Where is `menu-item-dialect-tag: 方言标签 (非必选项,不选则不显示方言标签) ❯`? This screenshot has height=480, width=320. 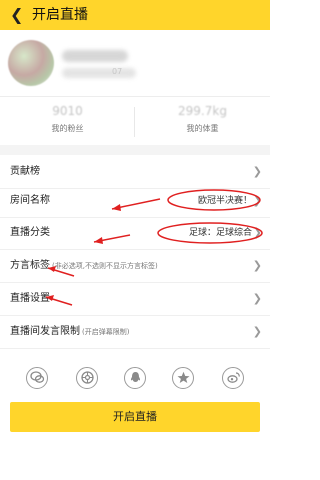 menu-item-dialect-tag: 方言标签 (非必选项,不选则不显示方言标签) ❯ is located at coordinates (135, 266).